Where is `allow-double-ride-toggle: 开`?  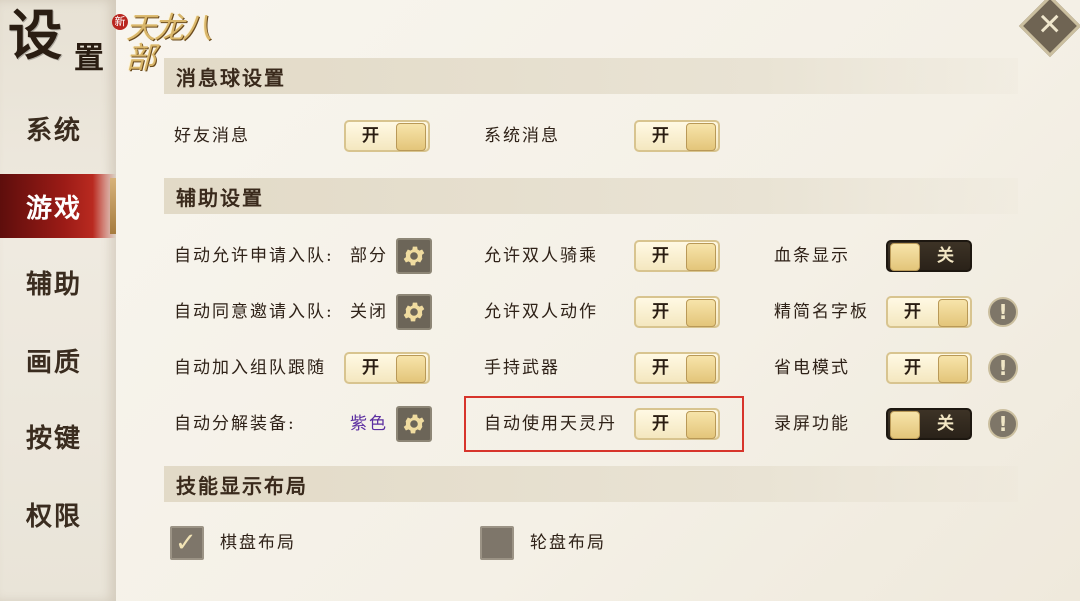
allow-double-ride-toggle: 开 is located at coordinates (677, 256).